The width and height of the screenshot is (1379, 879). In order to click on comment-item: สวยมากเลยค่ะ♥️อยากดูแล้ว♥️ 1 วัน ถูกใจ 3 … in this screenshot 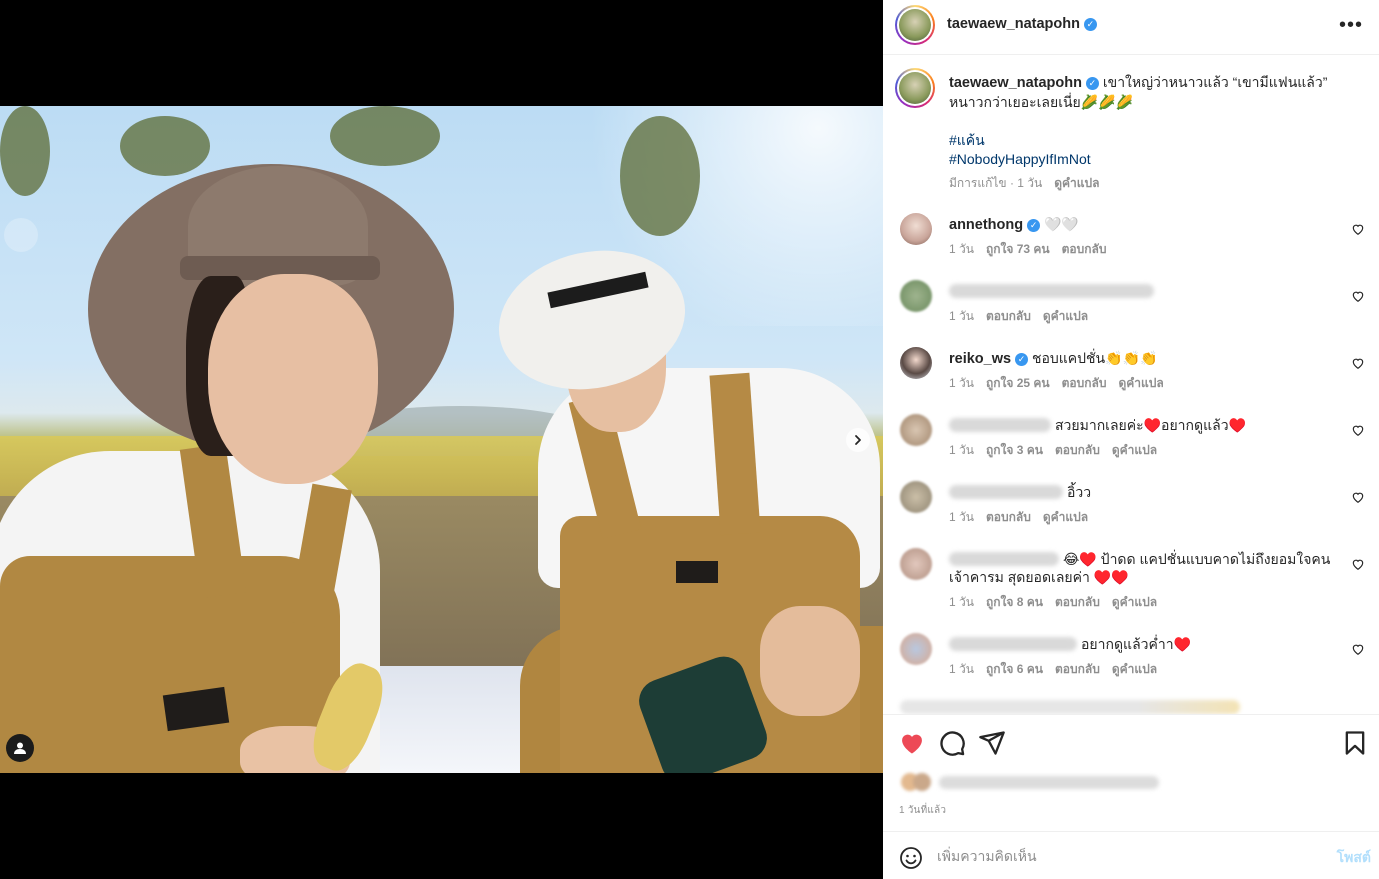, I will do `click(1131, 447)`.